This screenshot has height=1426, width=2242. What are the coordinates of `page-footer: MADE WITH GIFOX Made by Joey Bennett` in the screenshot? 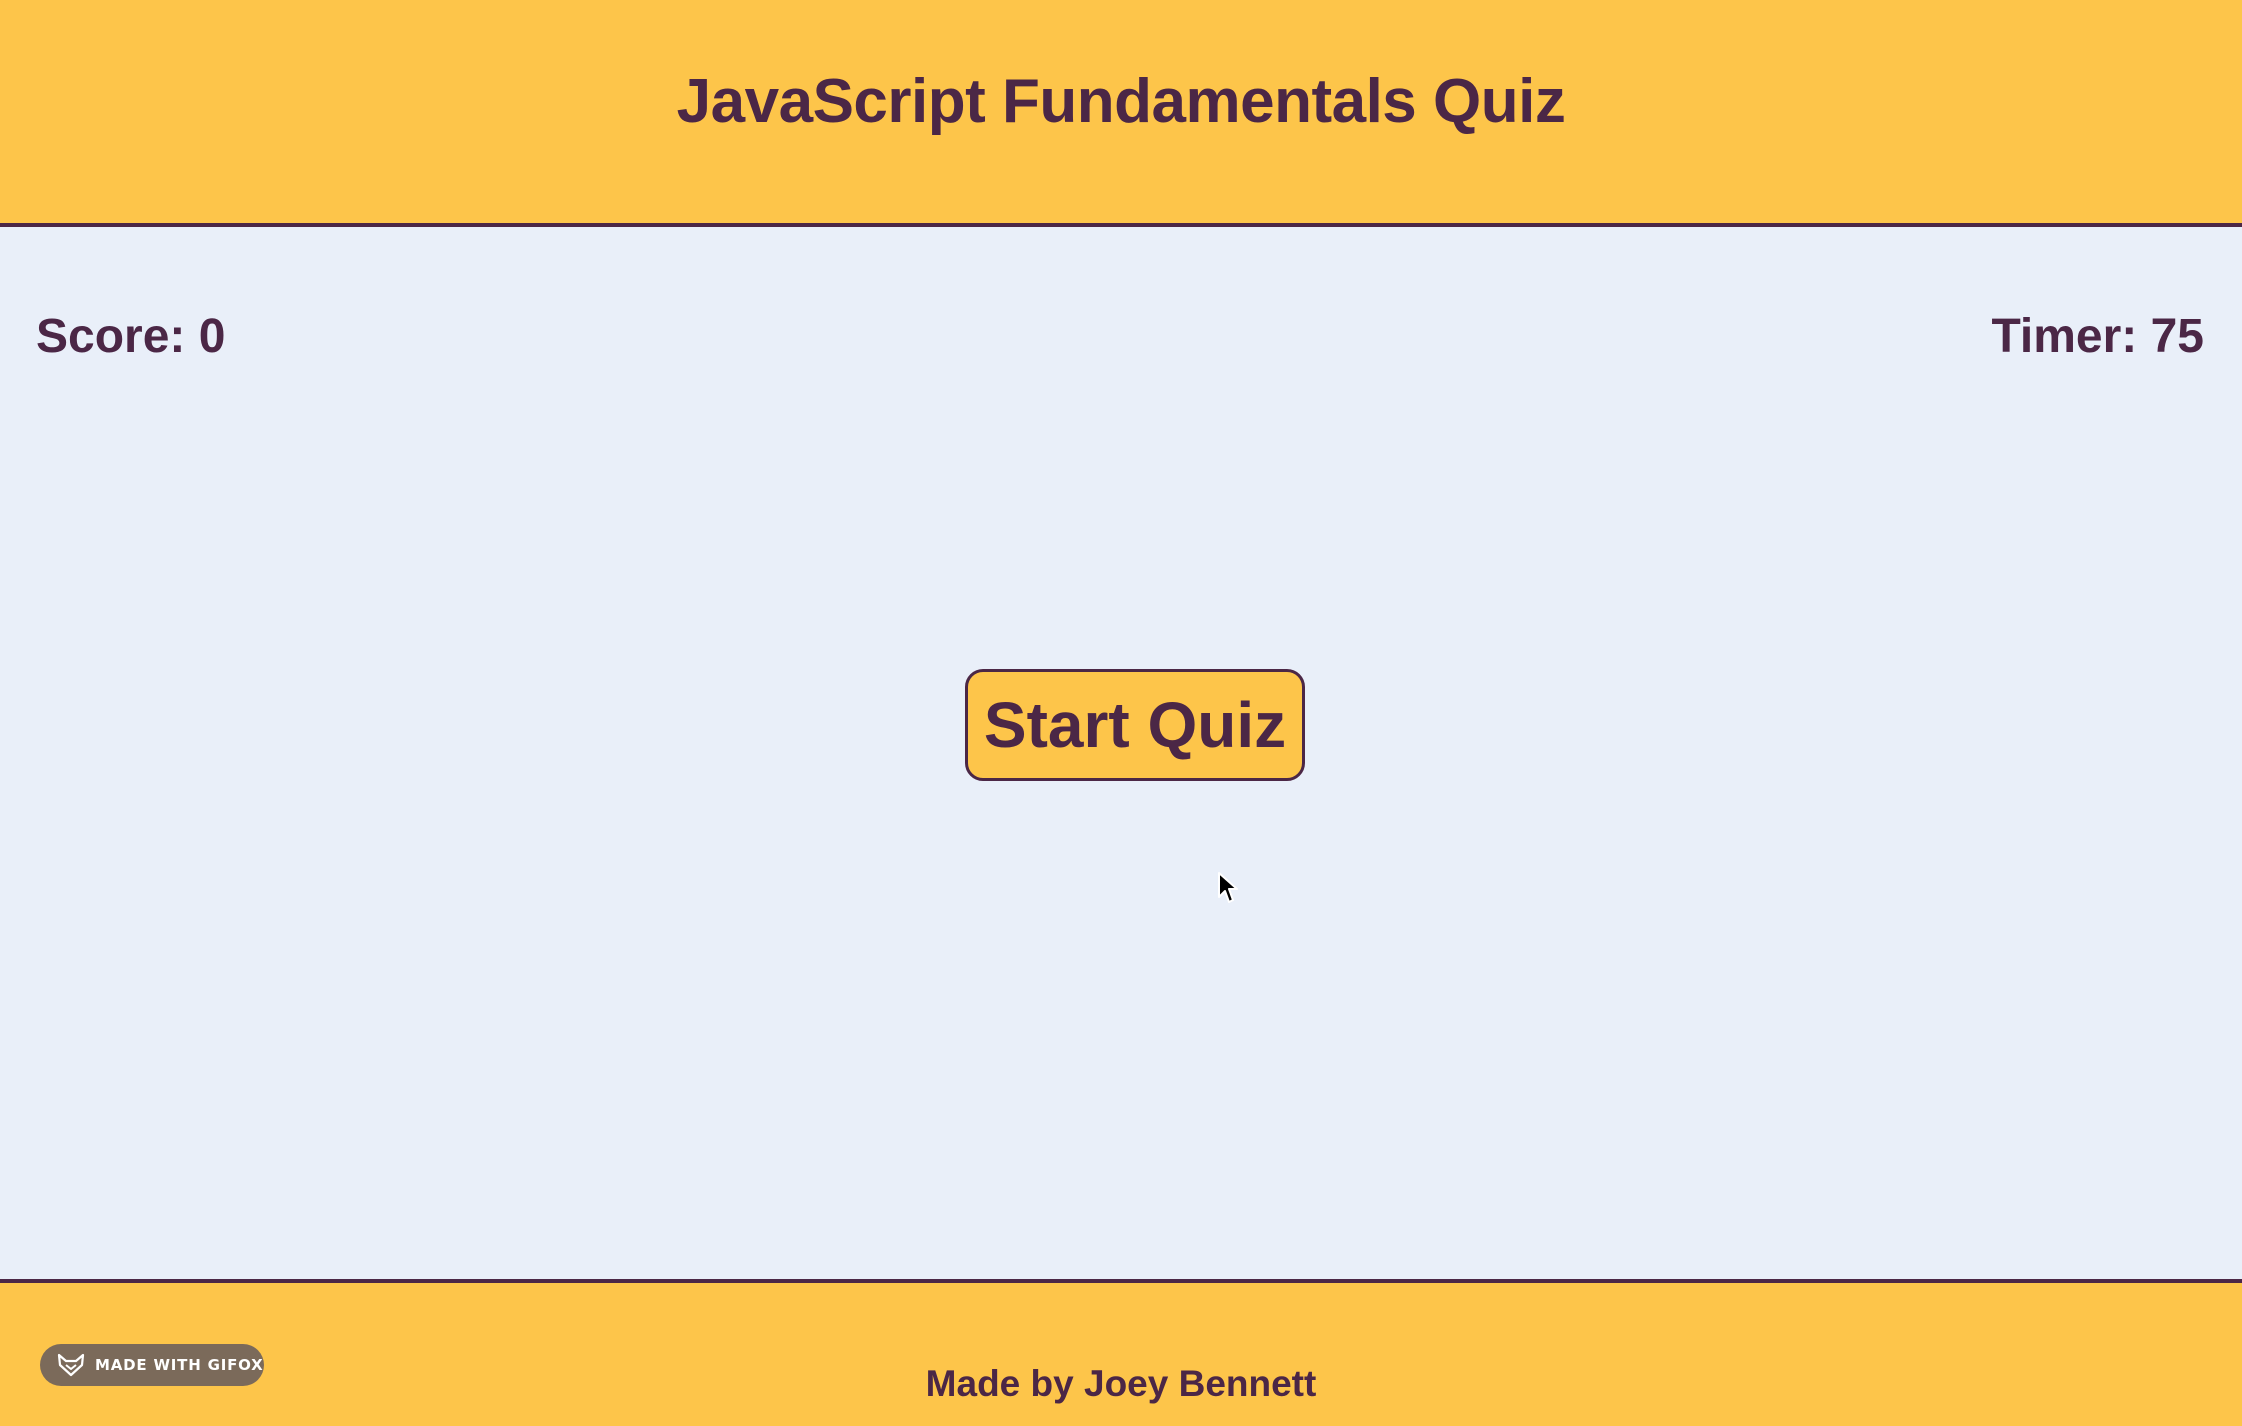 It's located at (1121, 1354).